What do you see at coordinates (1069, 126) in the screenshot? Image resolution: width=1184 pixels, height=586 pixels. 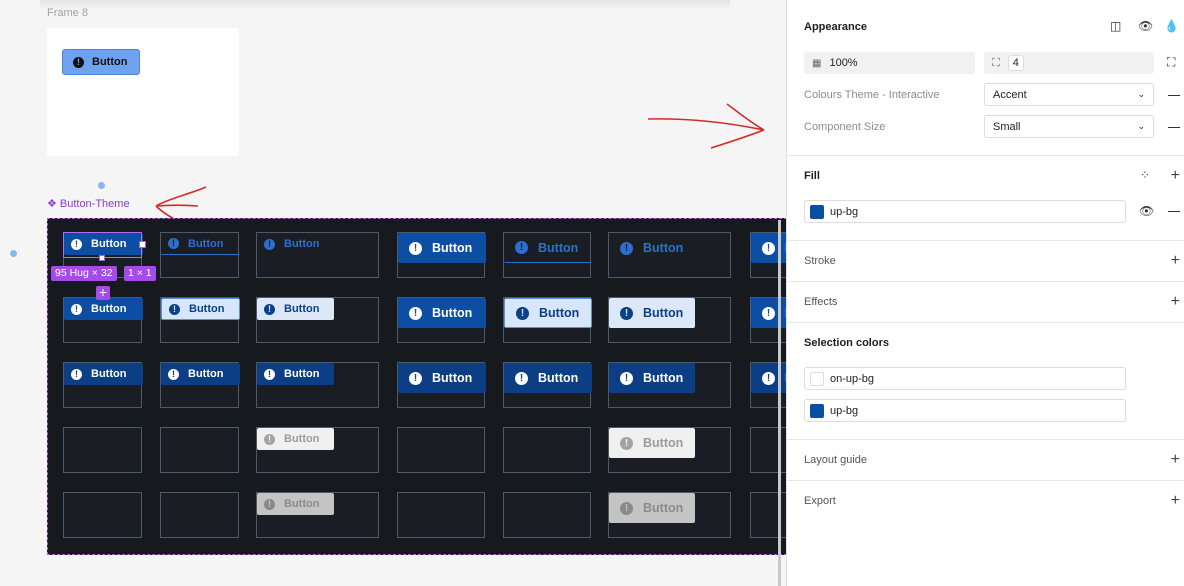 I see `component-size-select: Small ⌄` at bounding box center [1069, 126].